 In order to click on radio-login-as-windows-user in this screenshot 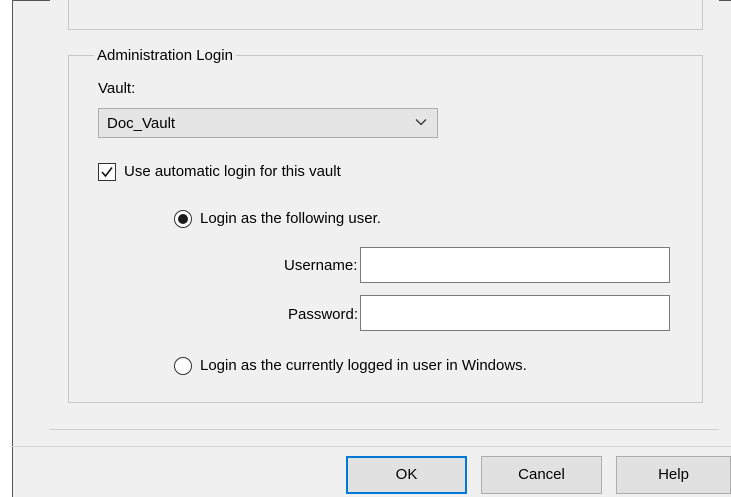, I will do `click(183, 366)`.